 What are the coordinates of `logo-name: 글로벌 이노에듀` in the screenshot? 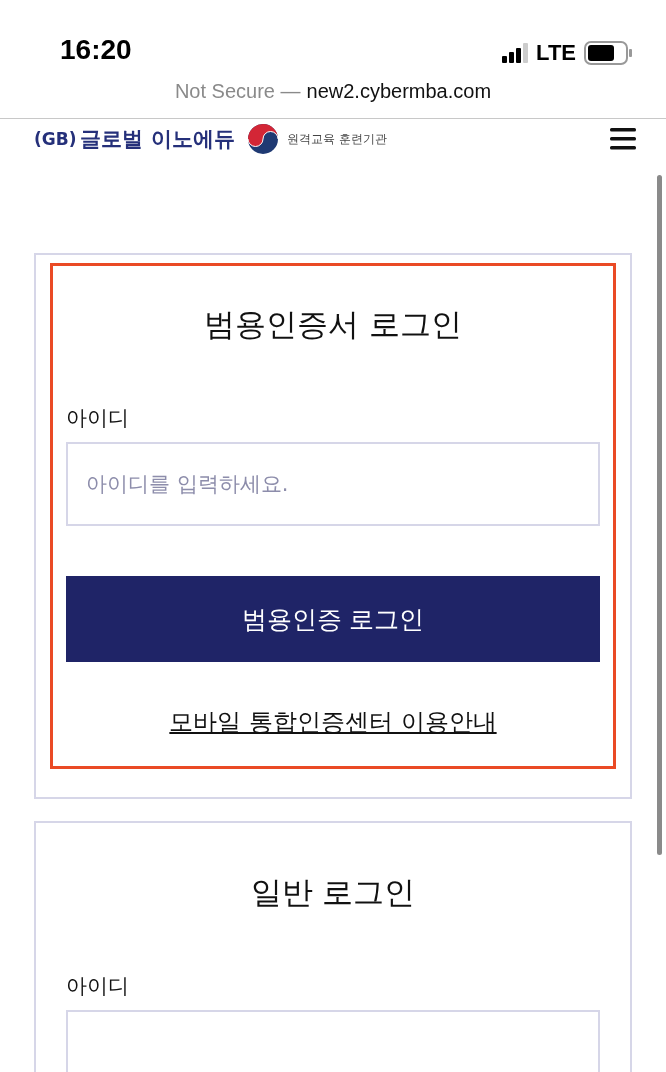 It's located at (157, 139).